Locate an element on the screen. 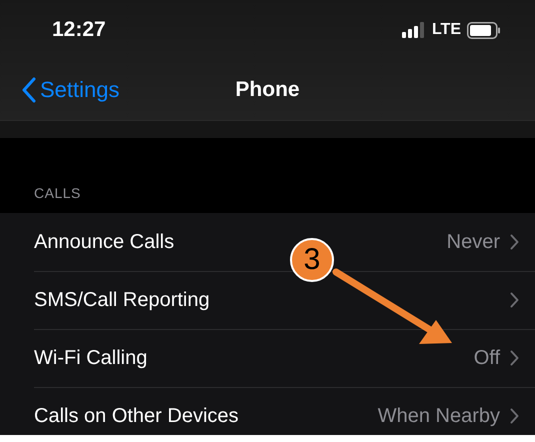 The image size is (535, 442). chevron-left-icon is located at coordinates (29, 90).